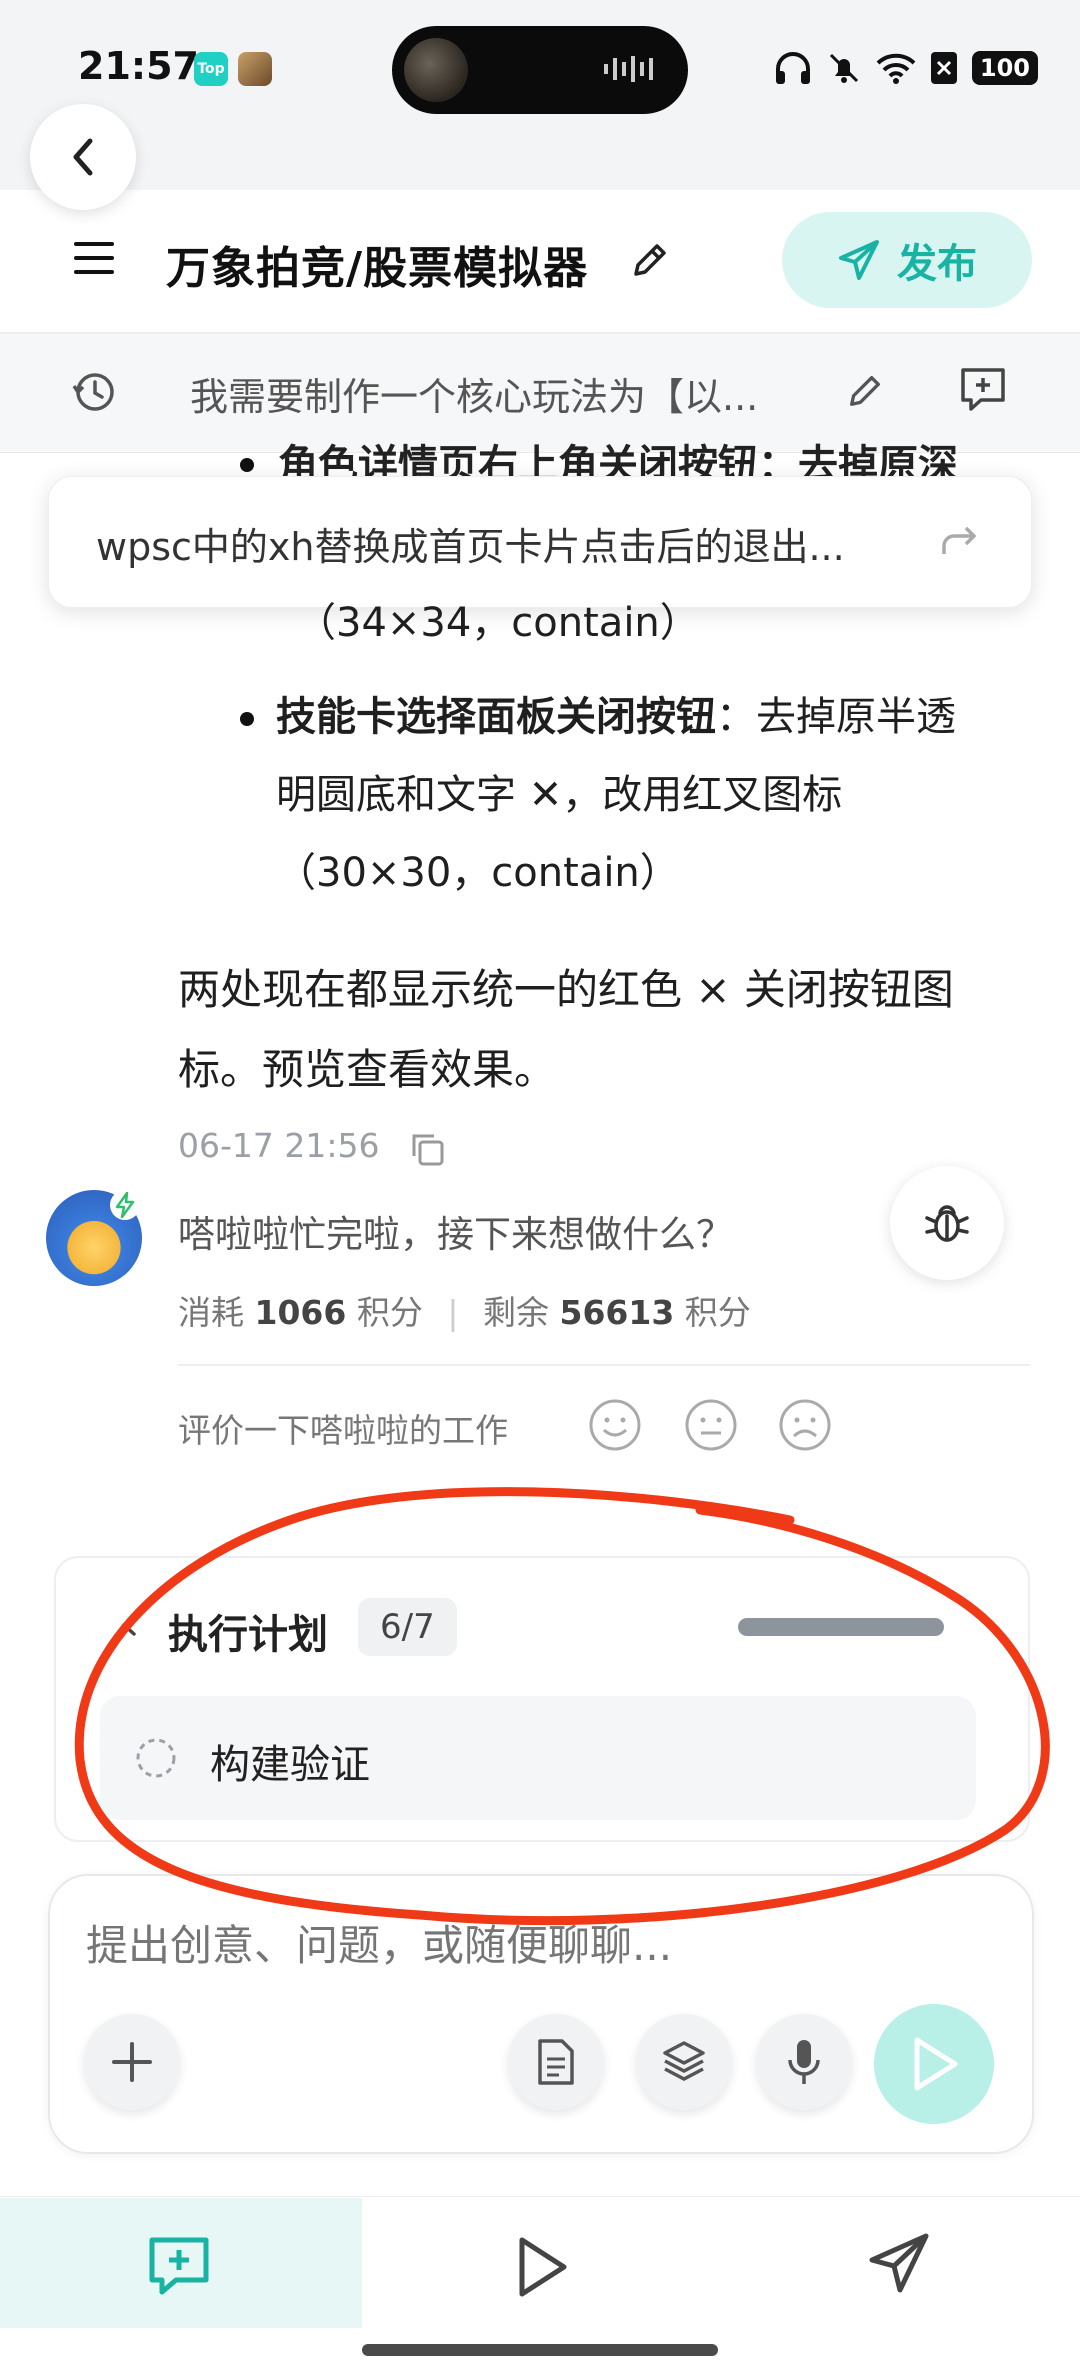  Describe the element at coordinates (128, 1625) in the screenshot. I see `chevron-collapse-icon` at that location.